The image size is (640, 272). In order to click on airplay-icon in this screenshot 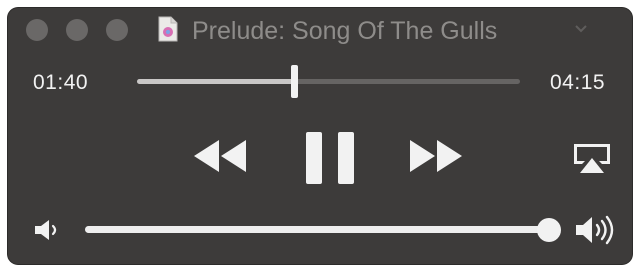, I will do `click(592, 158)`.